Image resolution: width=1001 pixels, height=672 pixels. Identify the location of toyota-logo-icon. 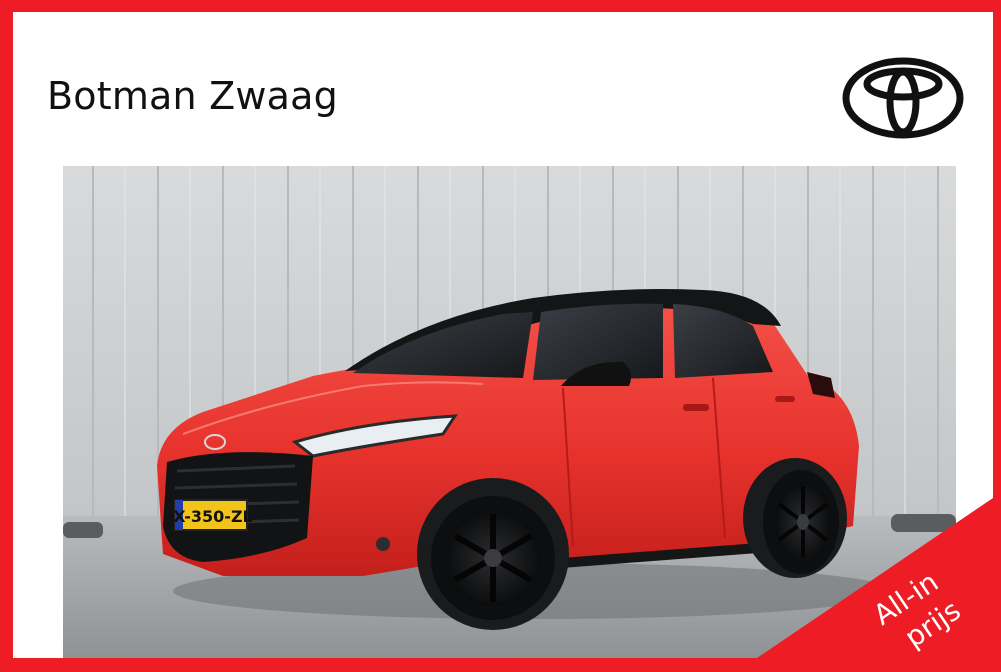
(903, 98).